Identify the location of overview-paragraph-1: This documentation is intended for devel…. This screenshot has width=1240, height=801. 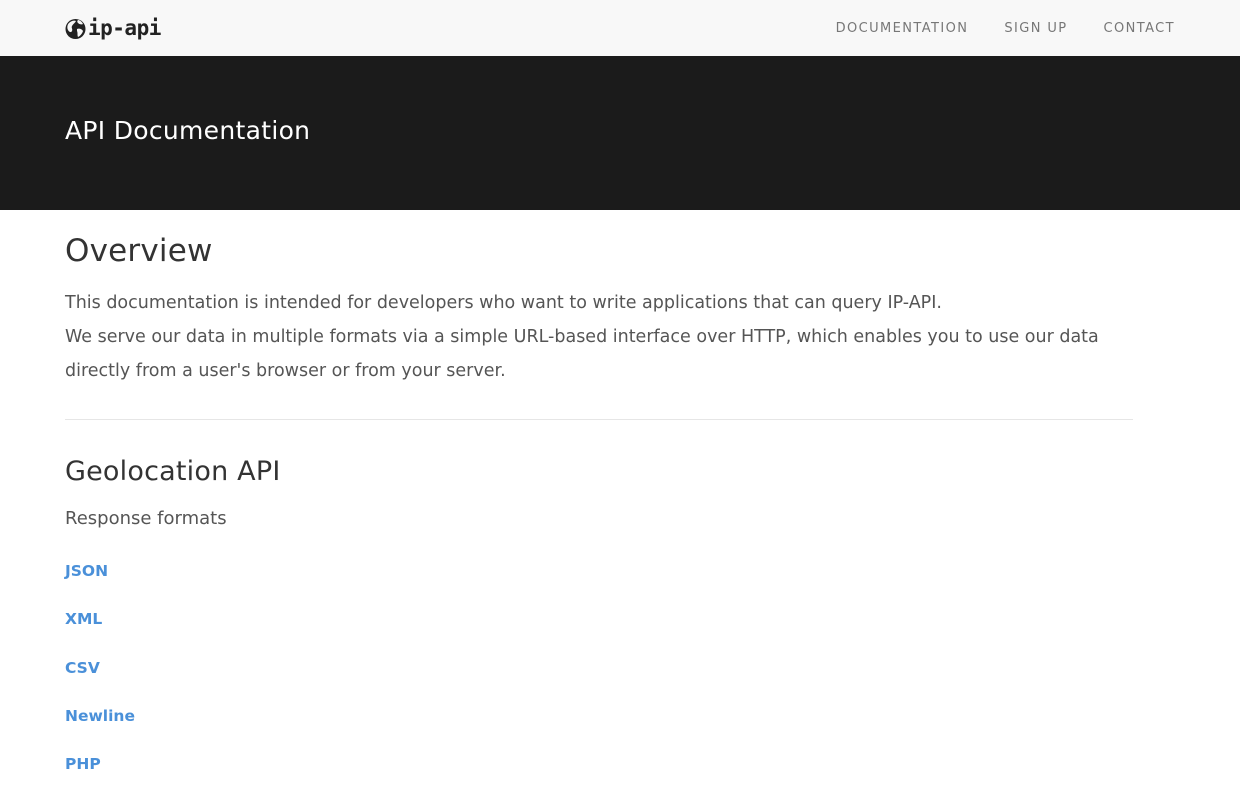
(503, 303).